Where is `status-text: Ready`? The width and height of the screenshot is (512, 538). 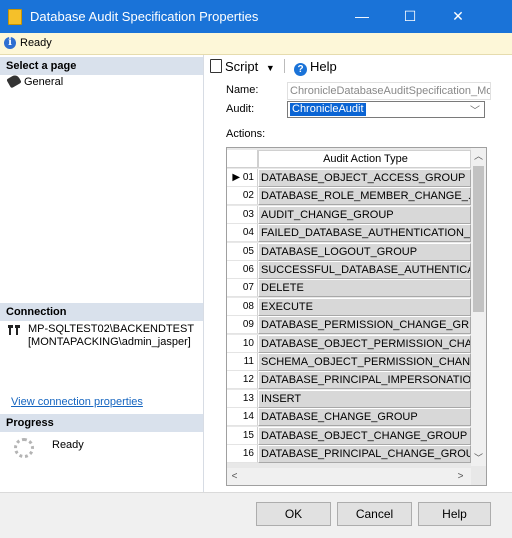
status-text: Ready is located at coordinates (36, 43).